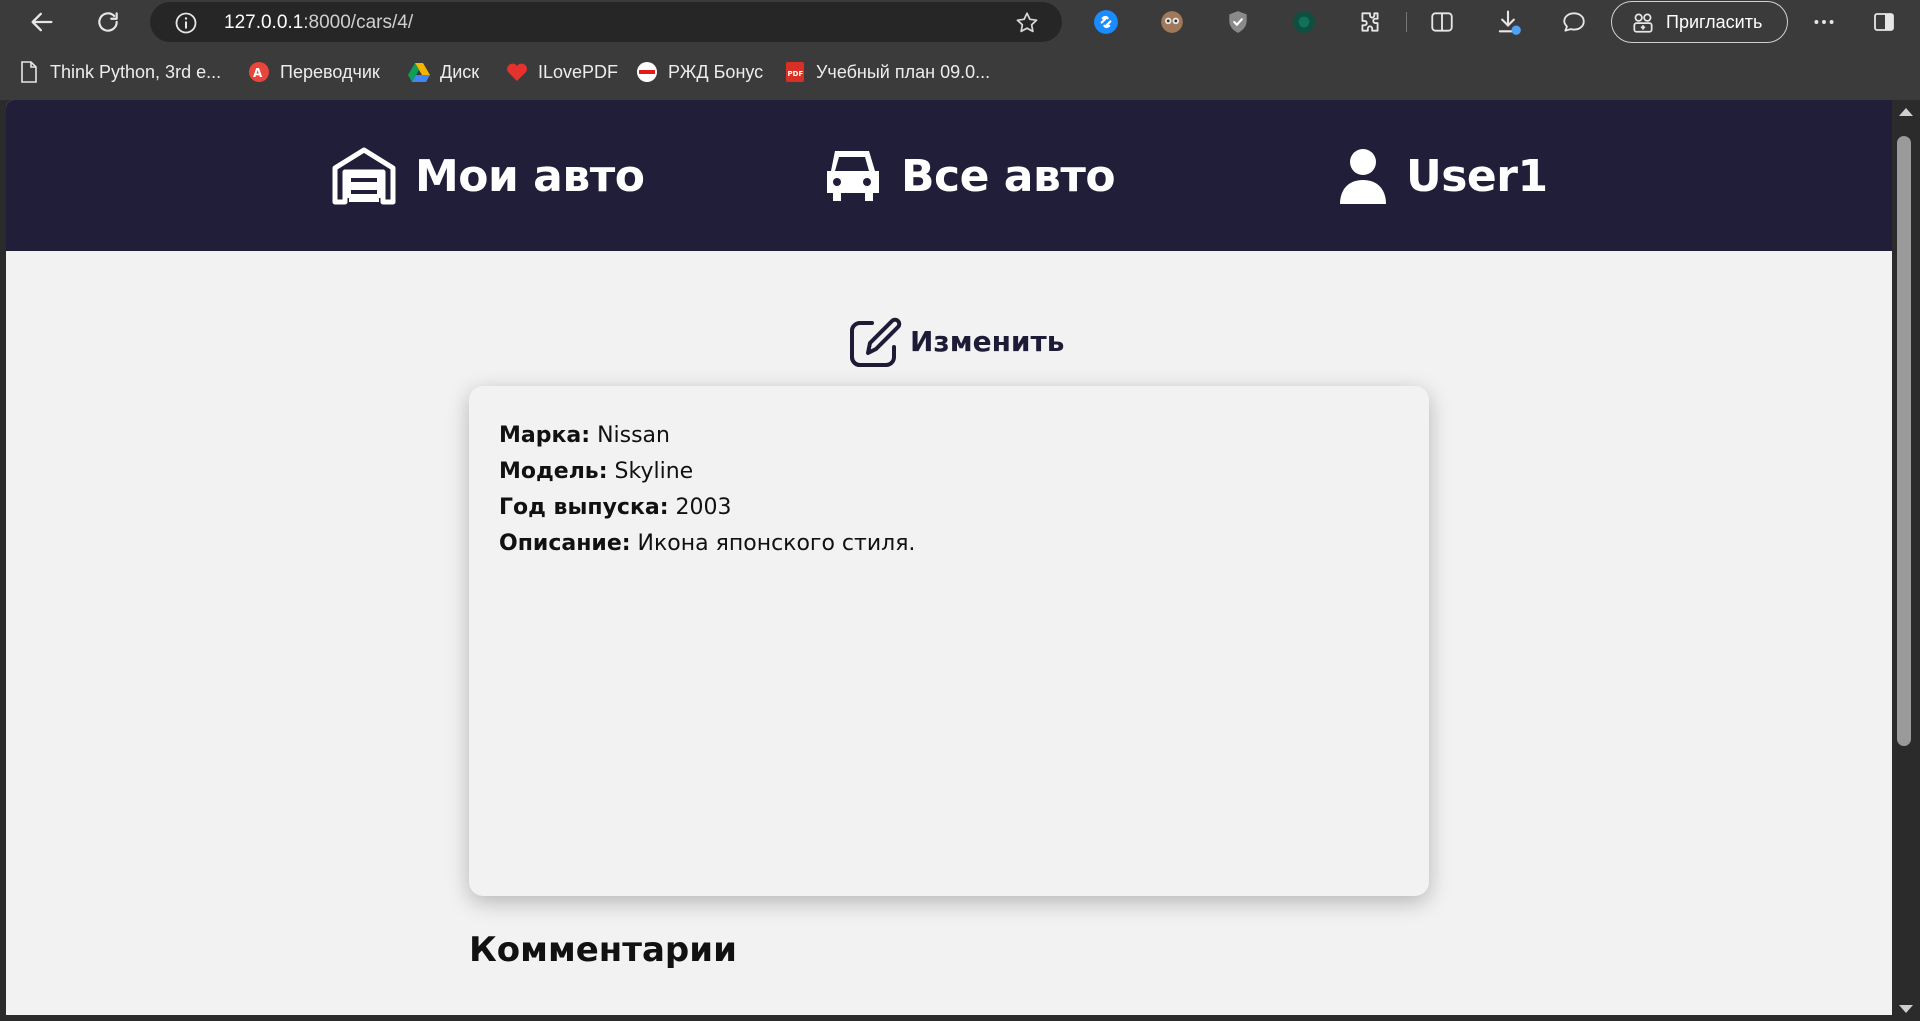 Image resolution: width=1920 pixels, height=1021 pixels. What do you see at coordinates (264, 22) in the screenshot?
I see `url-host: 127.0.0.1` at bounding box center [264, 22].